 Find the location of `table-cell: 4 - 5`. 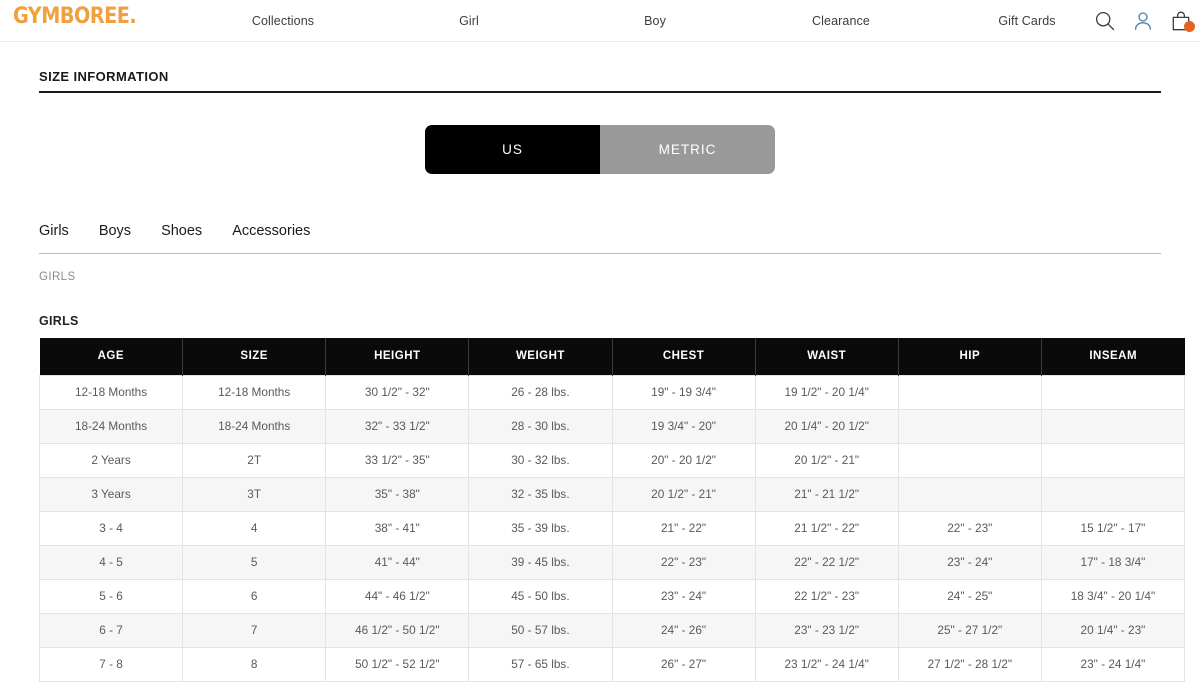

table-cell: 4 - 5 is located at coordinates (111, 562).